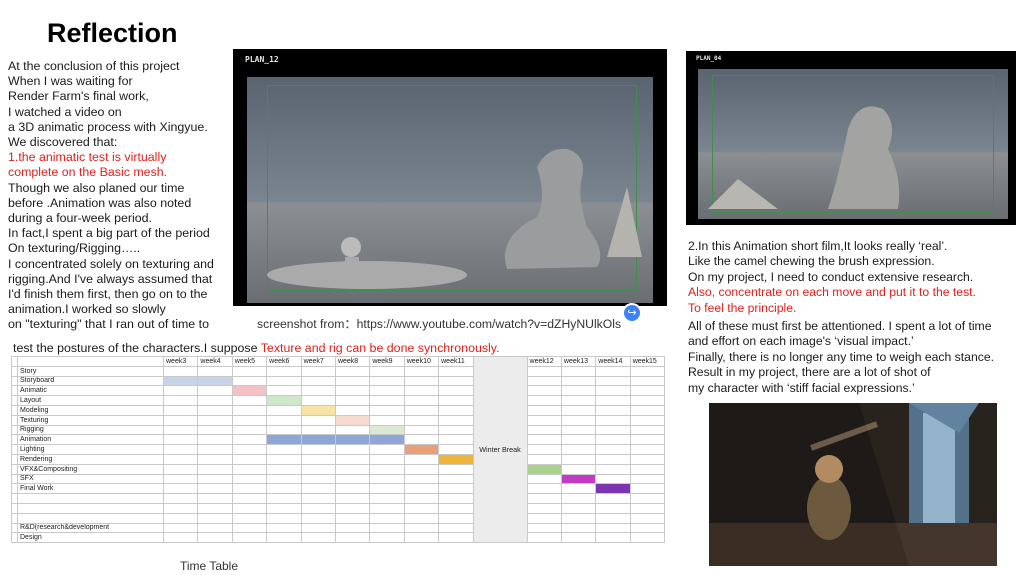 This screenshot has height=575, width=1024. What do you see at coordinates (90, 420) in the screenshot?
I see `task-label: Texturing` at bounding box center [90, 420].